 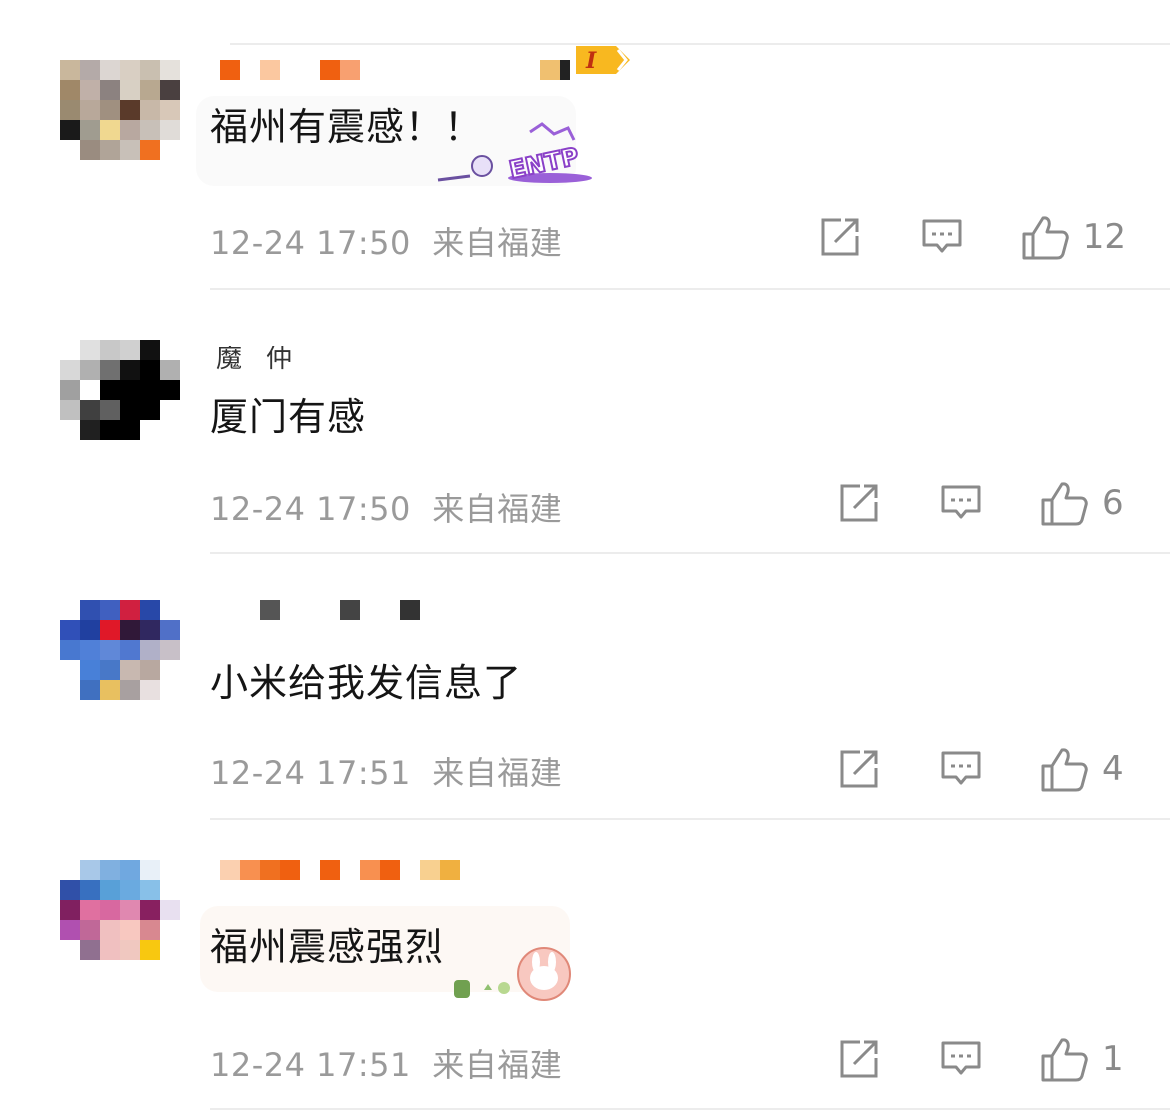 What do you see at coordinates (1113, 769) in the screenshot?
I see `like-count: 4` at bounding box center [1113, 769].